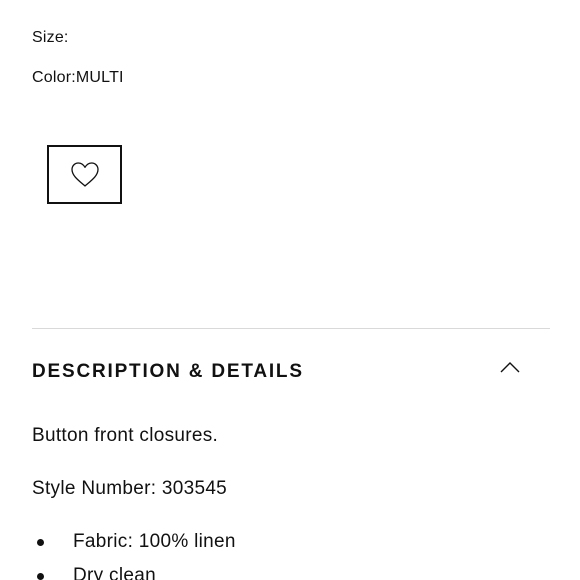 Image resolution: width=580 pixels, height=580 pixels. I want to click on chevron-up-icon, so click(510, 367).